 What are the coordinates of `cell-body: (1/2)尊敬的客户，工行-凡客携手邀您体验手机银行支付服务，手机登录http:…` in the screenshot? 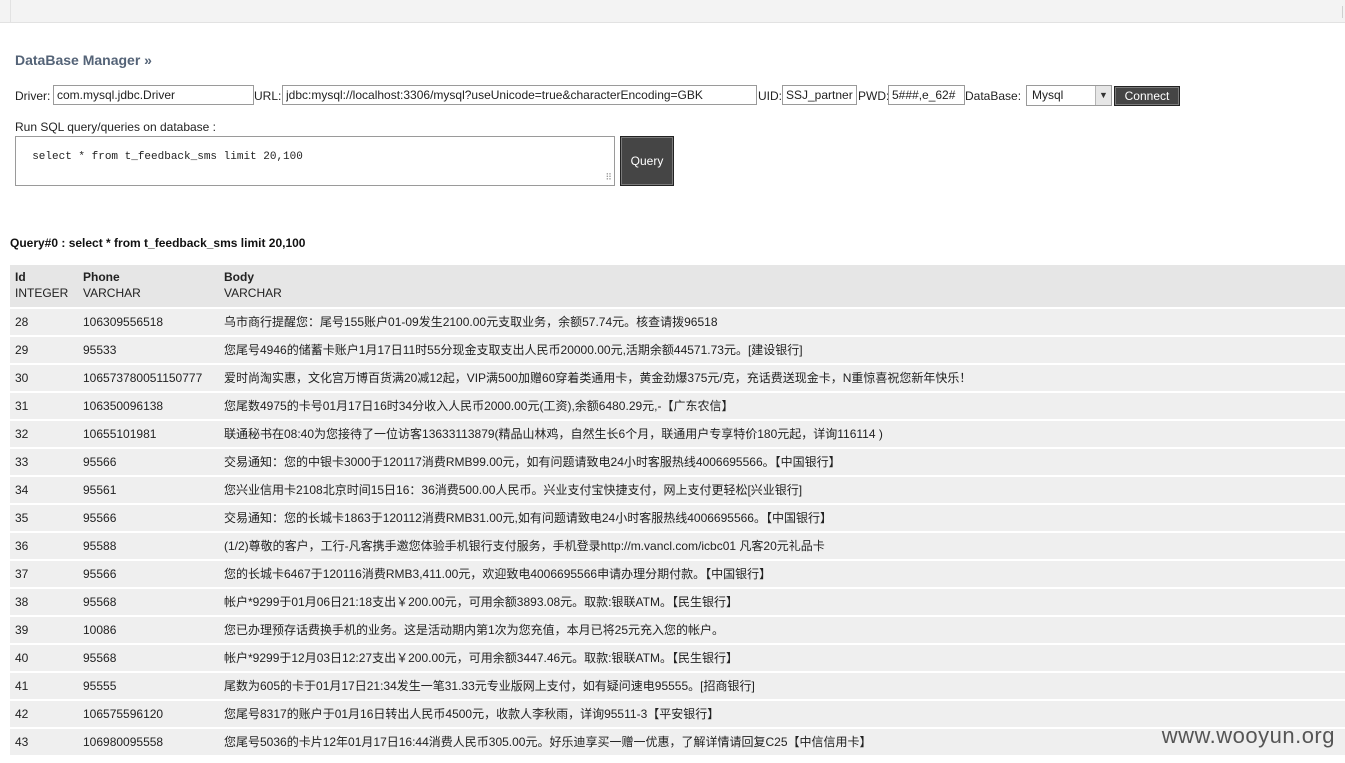 It's located at (782, 547).